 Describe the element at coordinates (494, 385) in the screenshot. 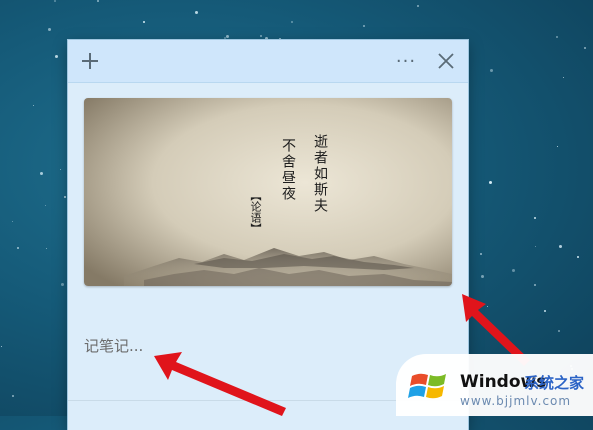

I see `site-watermark: Windows 系统之家 www.bjjmlv.com` at that location.